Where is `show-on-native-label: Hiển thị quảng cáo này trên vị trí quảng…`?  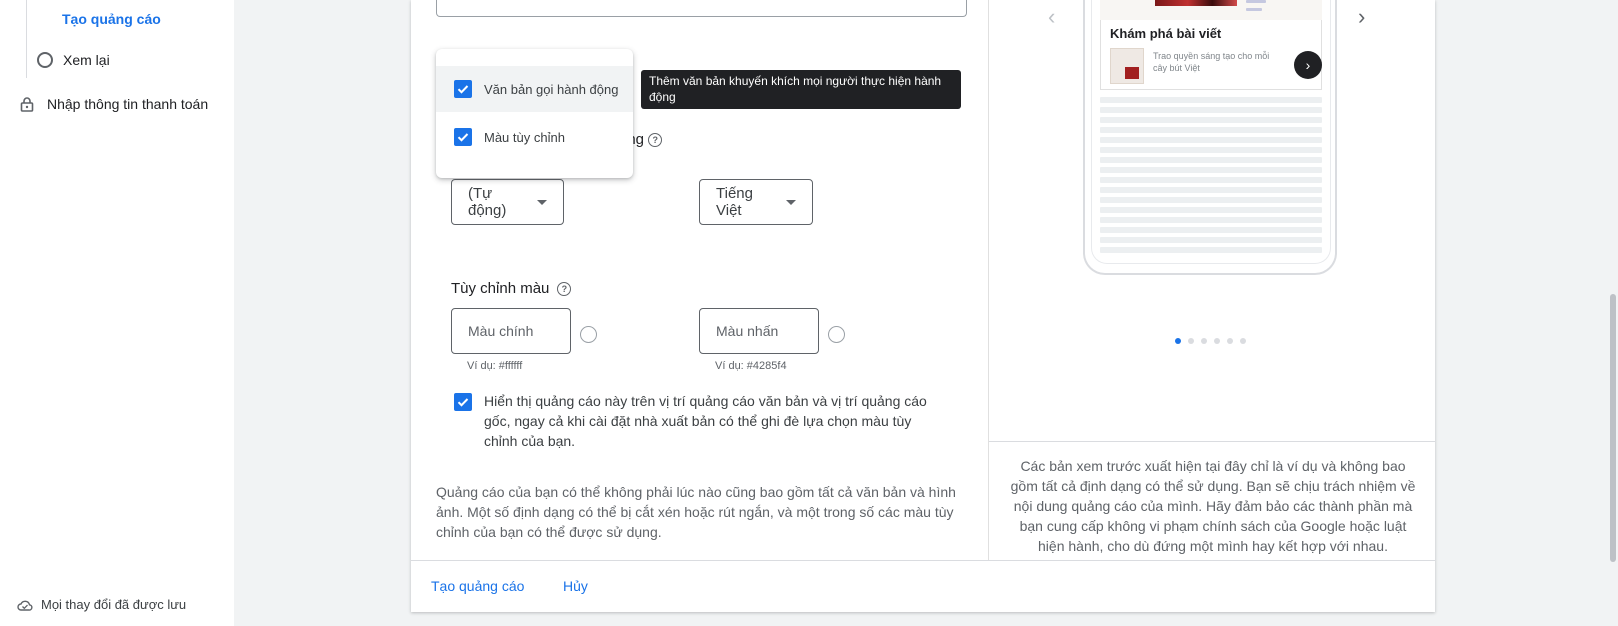
show-on-native-label: Hiển thị quảng cáo này trên vị trí quảng… is located at coordinates (705, 421).